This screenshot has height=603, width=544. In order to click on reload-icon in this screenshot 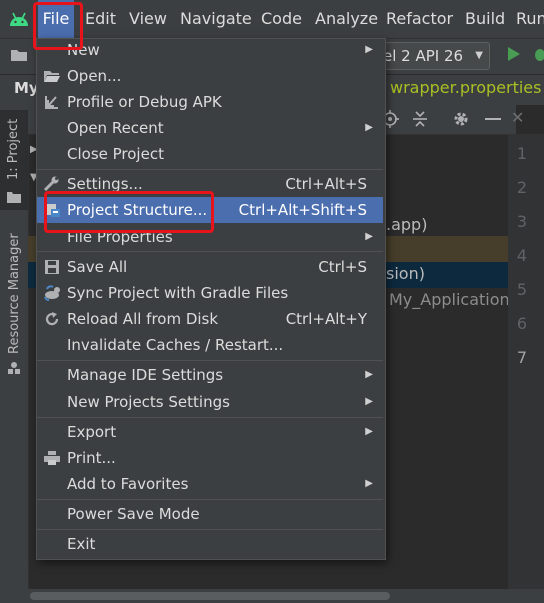, I will do `click(52, 319)`.